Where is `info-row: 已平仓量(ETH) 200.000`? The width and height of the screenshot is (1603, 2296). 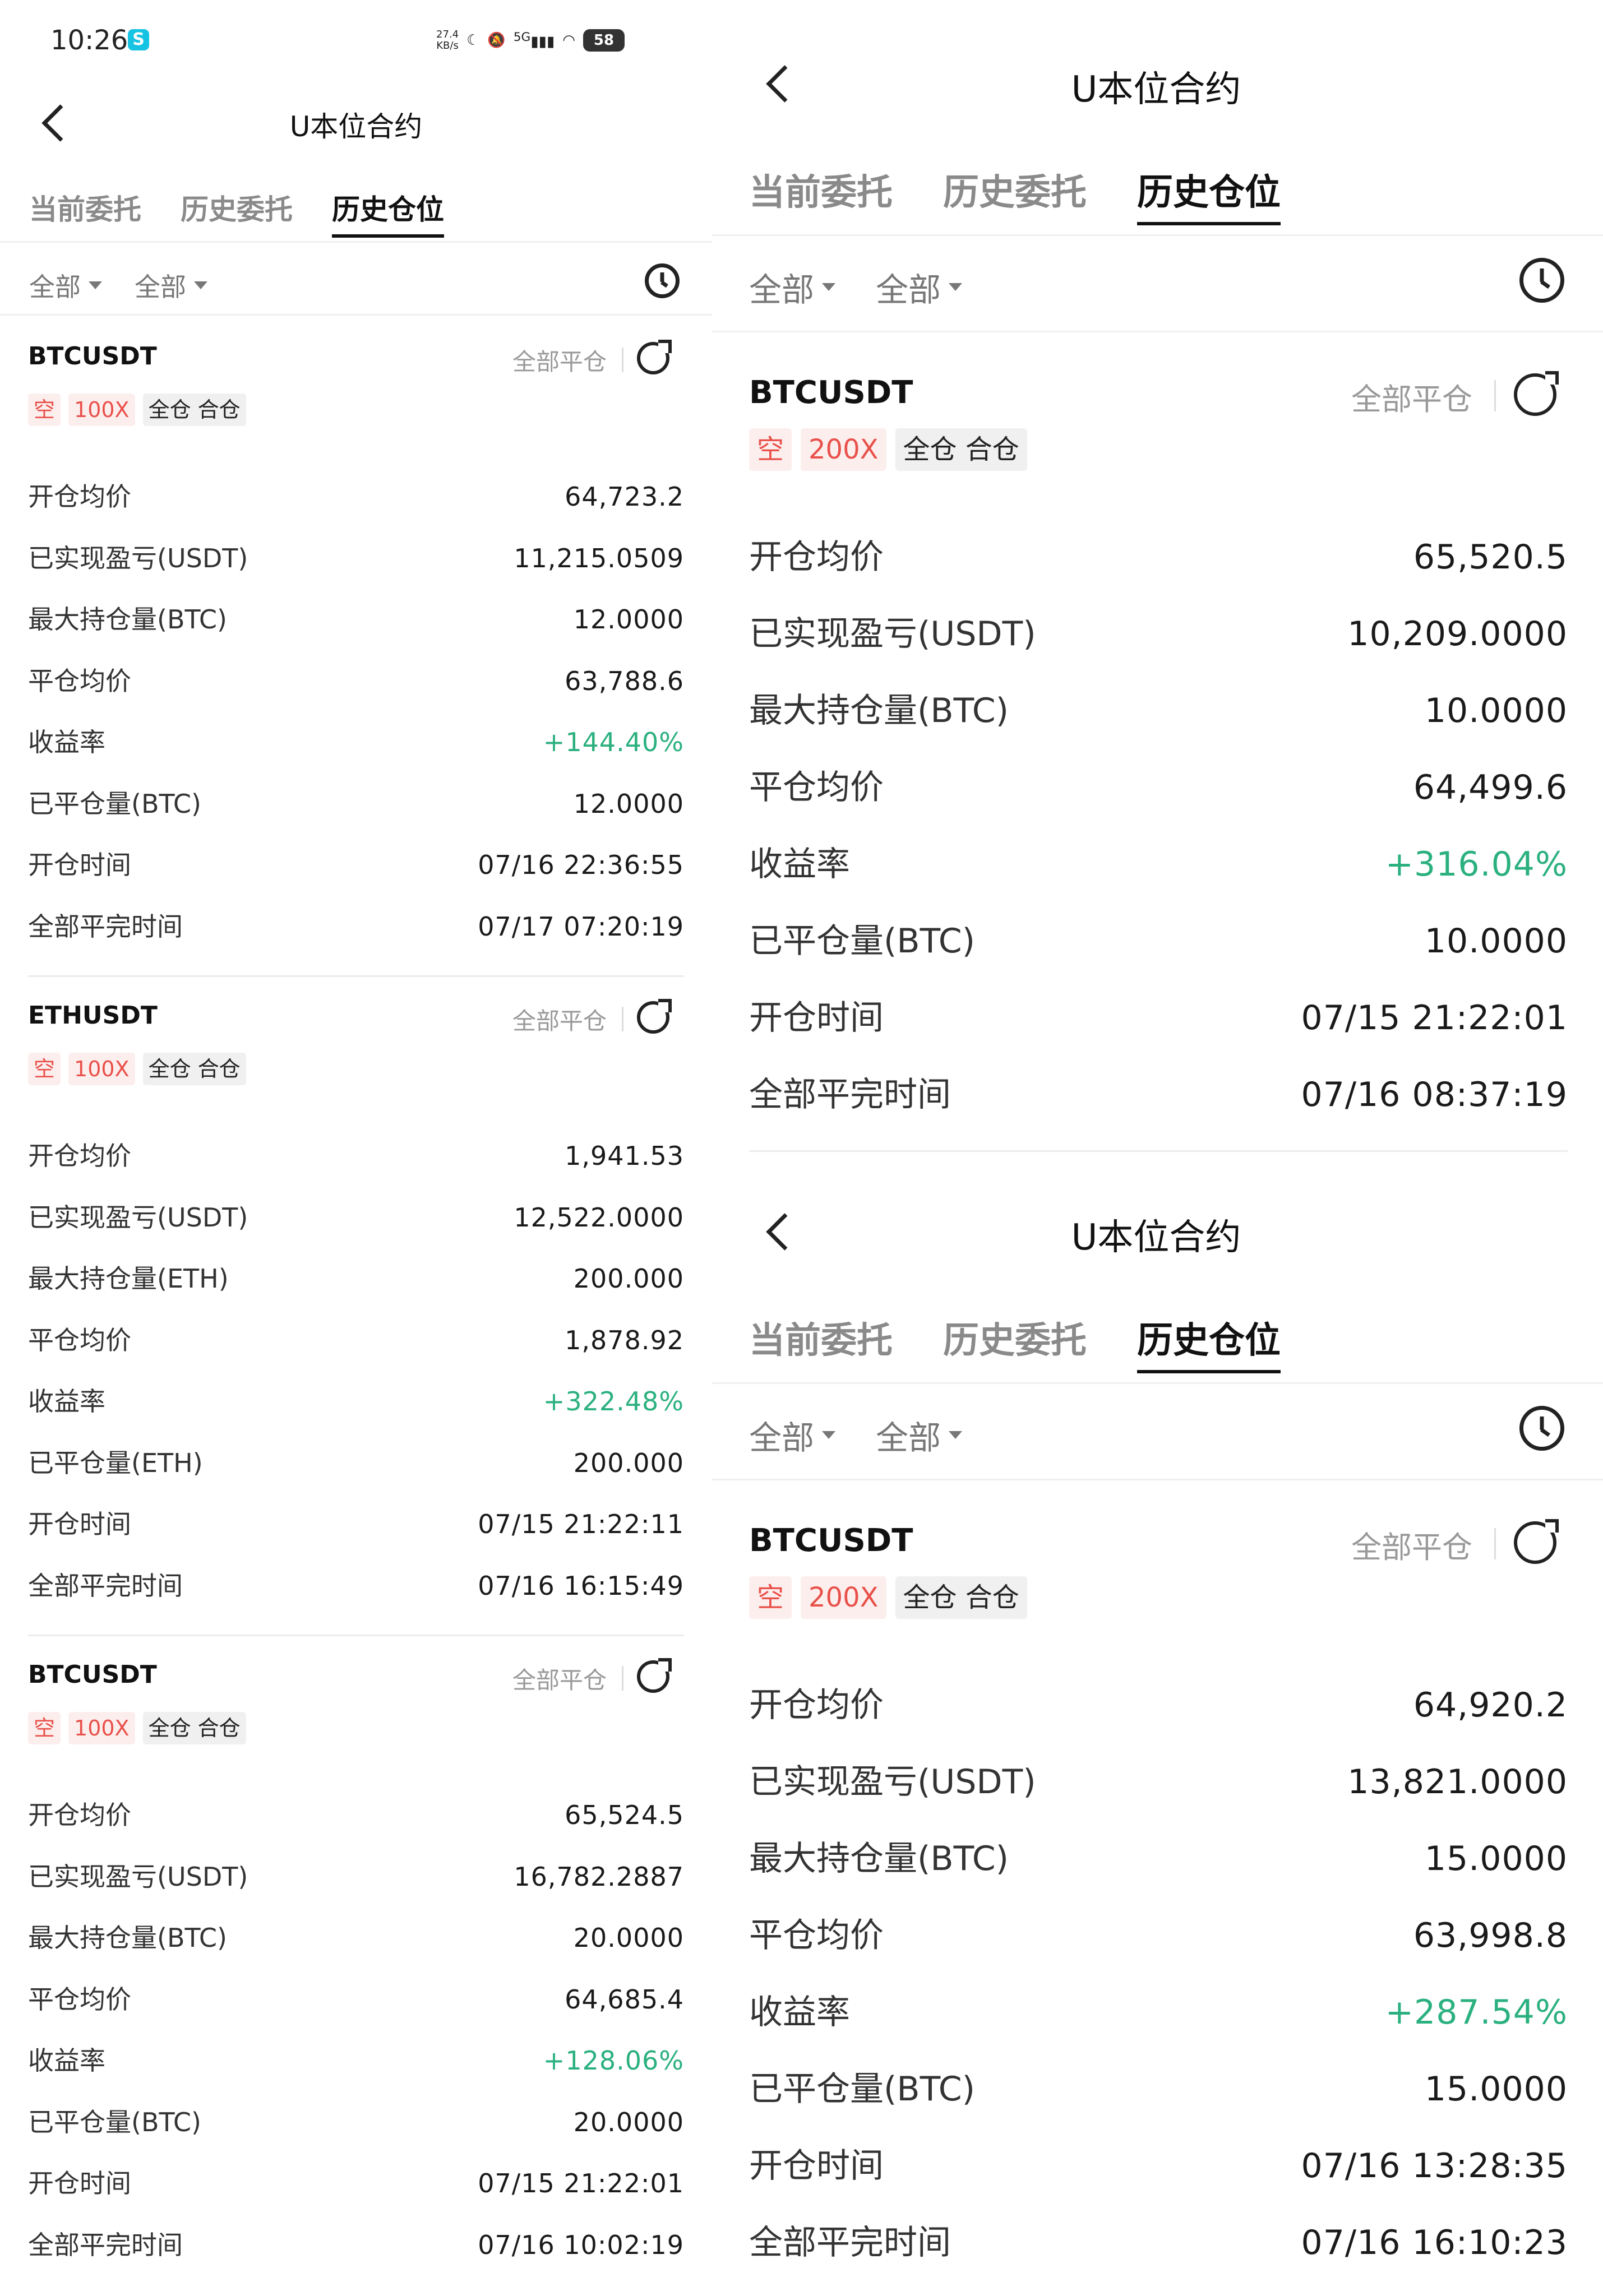
info-row: 已平仓量(ETH) 200.000 is located at coordinates (356, 1463).